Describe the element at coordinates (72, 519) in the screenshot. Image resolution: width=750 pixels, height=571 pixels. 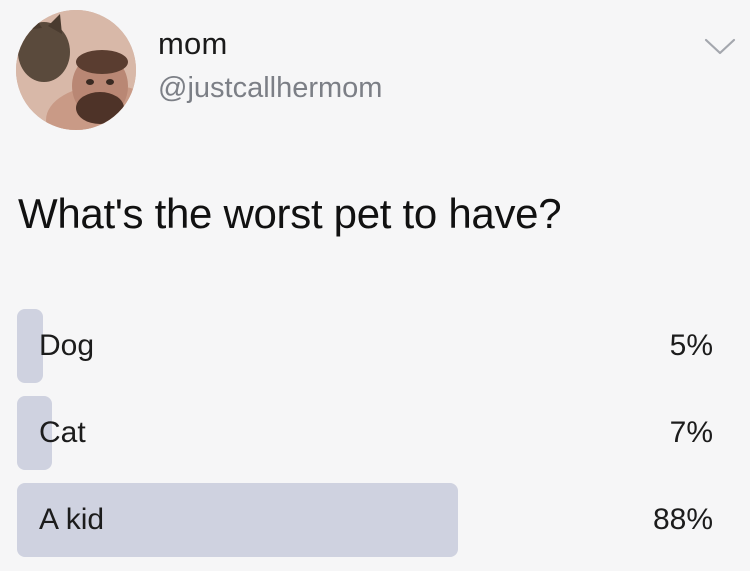
I see `poll-option-label: A kid` at that location.